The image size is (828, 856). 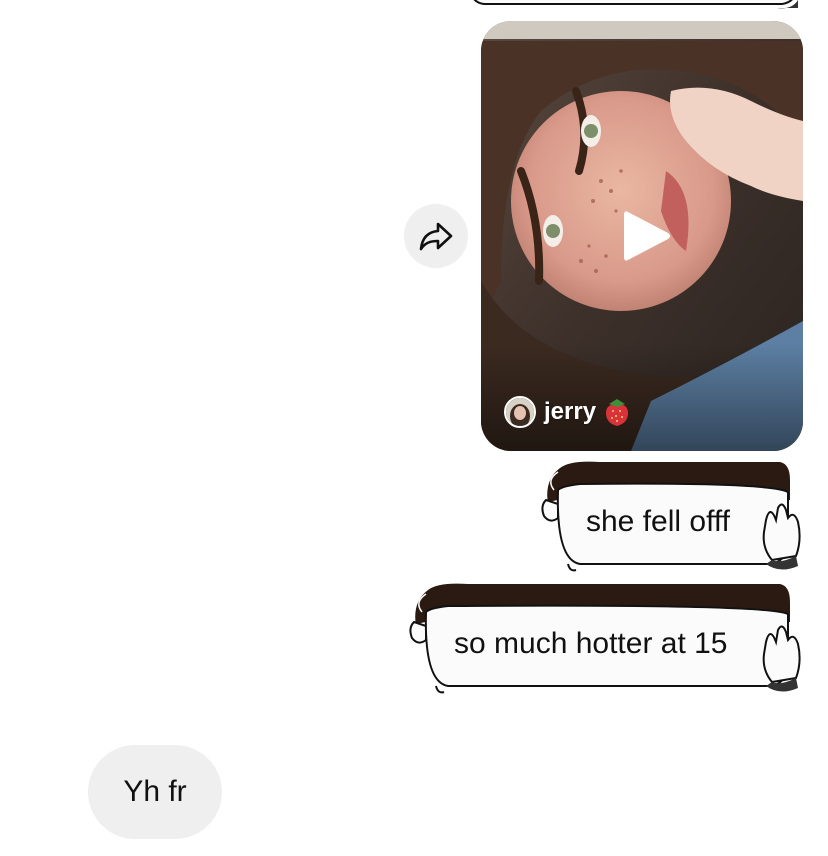 What do you see at coordinates (570, 411) in the screenshot?
I see `author-name: jerry` at bounding box center [570, 411].